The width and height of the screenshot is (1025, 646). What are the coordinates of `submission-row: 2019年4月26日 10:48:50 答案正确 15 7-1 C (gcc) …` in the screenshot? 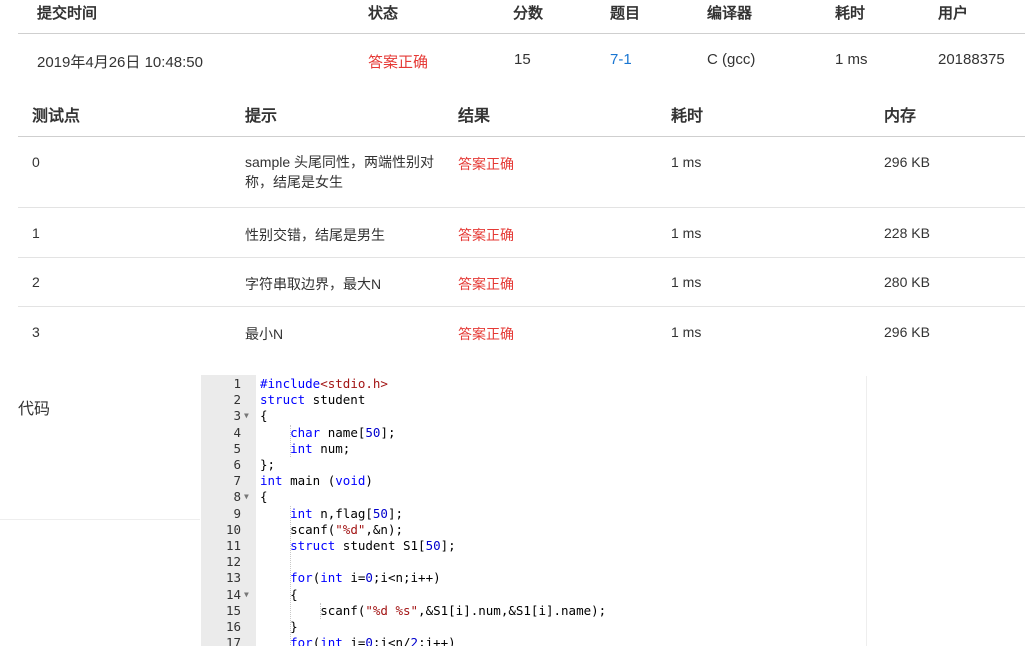 It's located at (521, 59).